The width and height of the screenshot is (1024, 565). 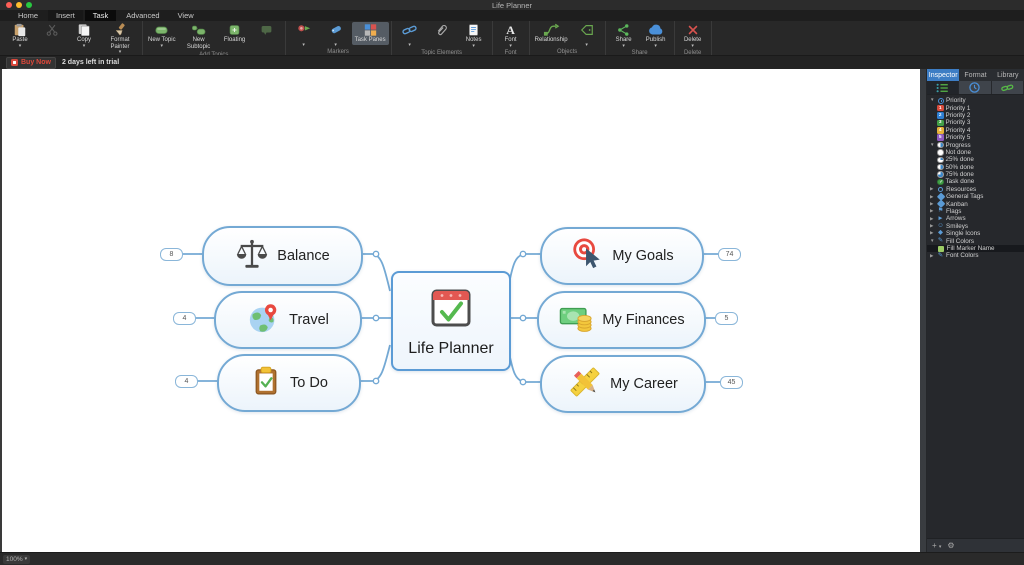 I want to click on new-topic-button: New Topic ▾, so click(x=162, y=35).